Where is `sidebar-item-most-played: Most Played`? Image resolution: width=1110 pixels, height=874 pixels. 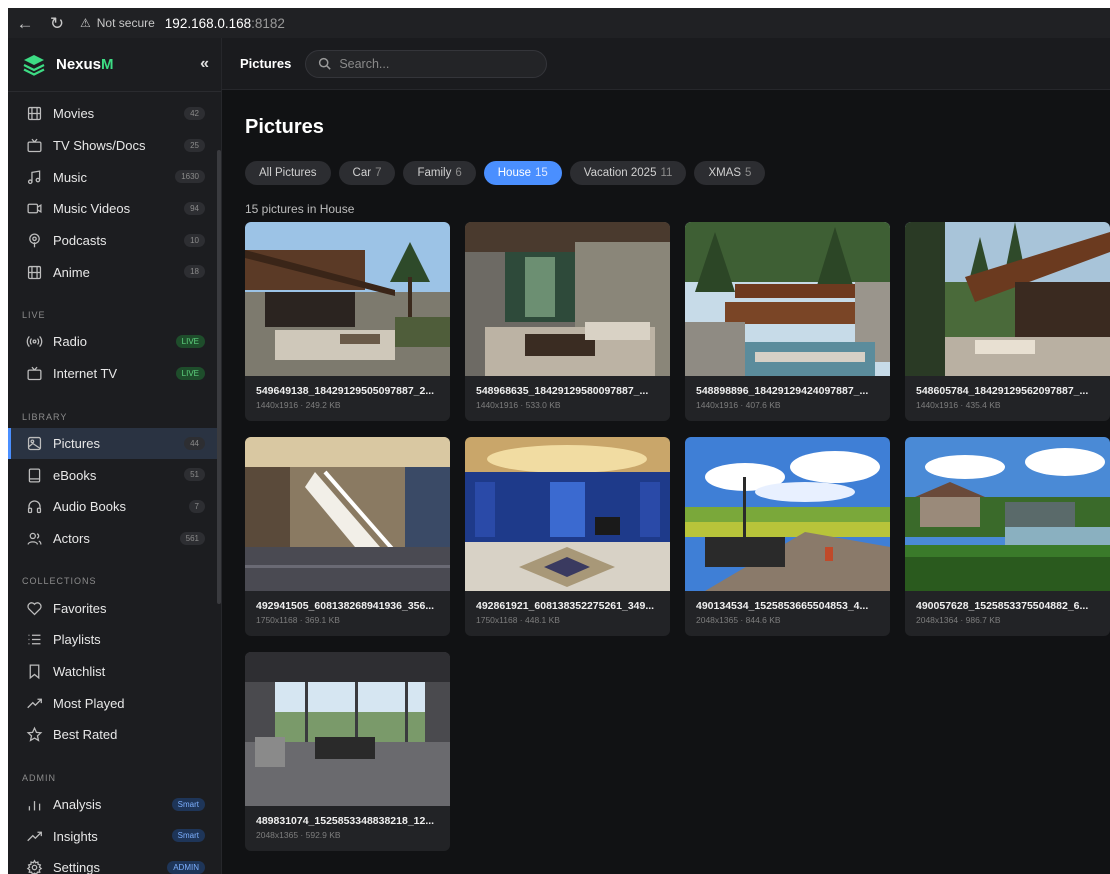
sidebar-item-most-played: Most Played is located at coordinates (114, 703).